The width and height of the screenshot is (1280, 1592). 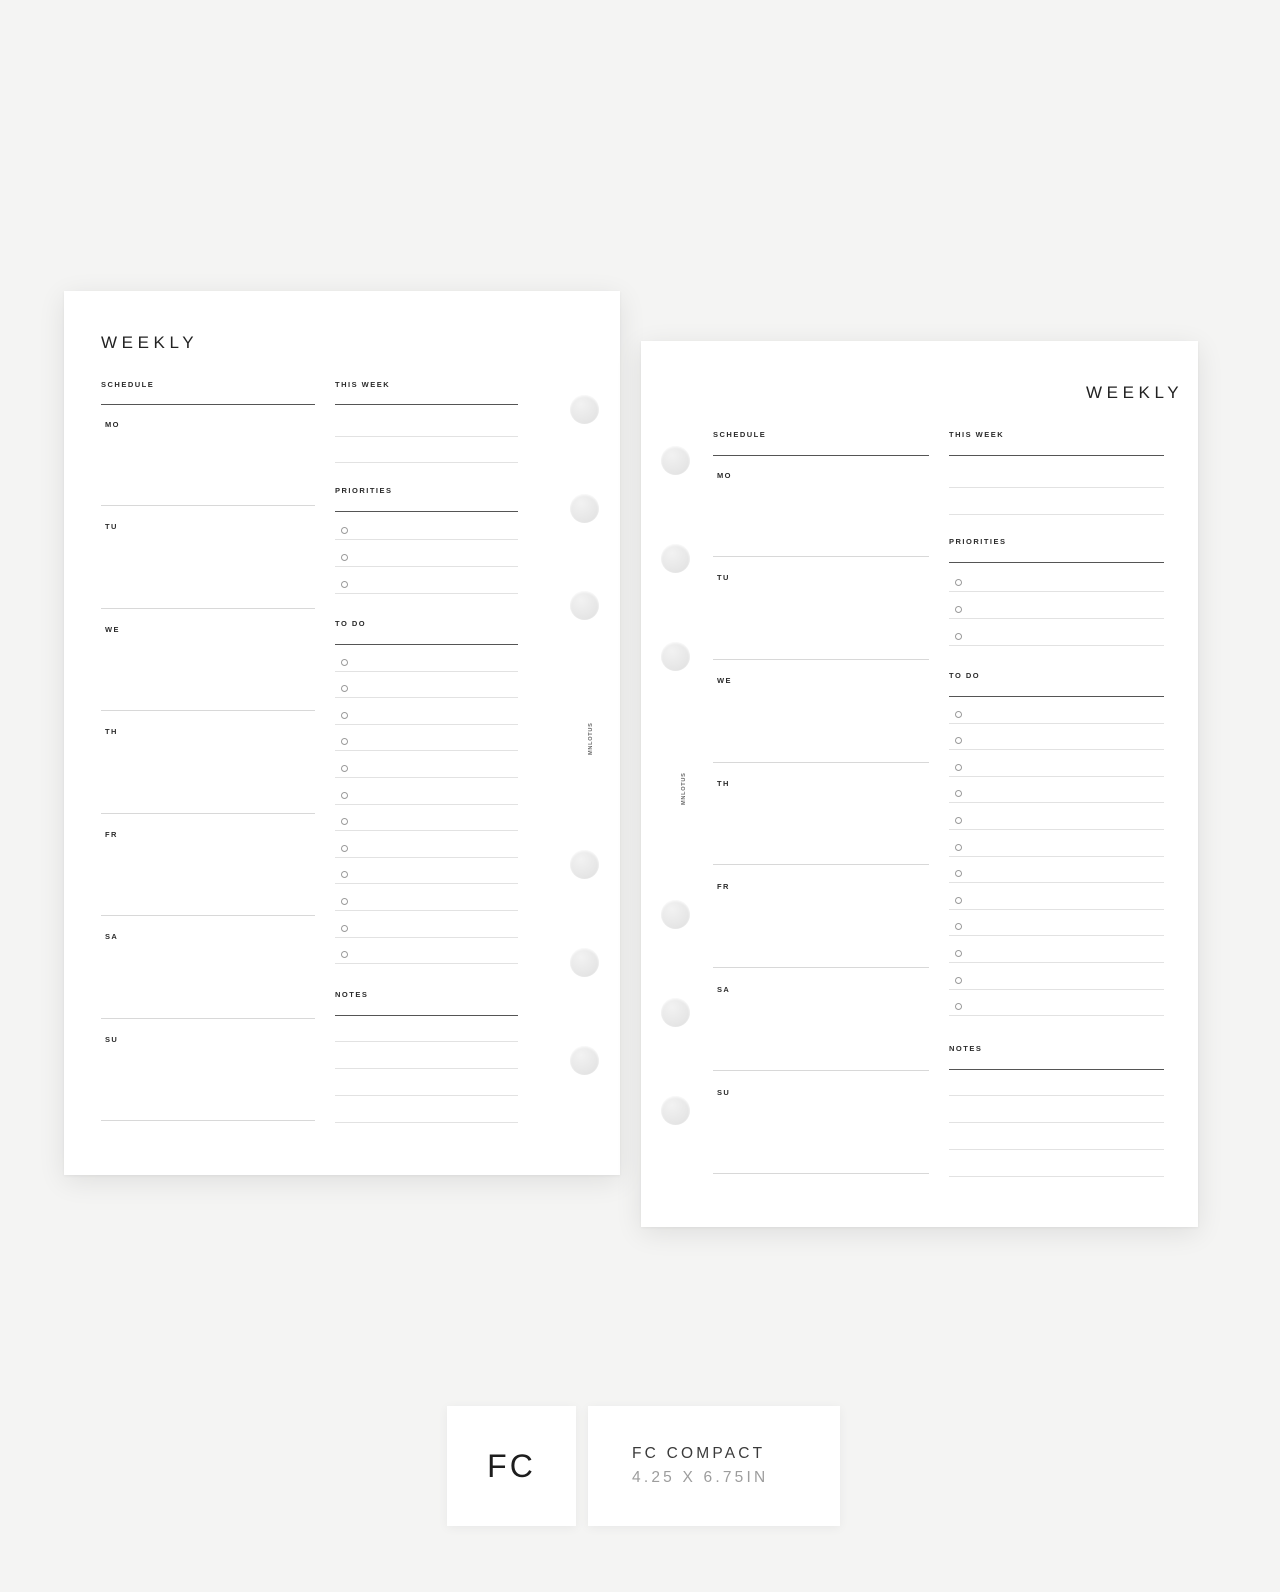 I want to click on todo-heading-right: TO DO, so click(x=965, y=675).